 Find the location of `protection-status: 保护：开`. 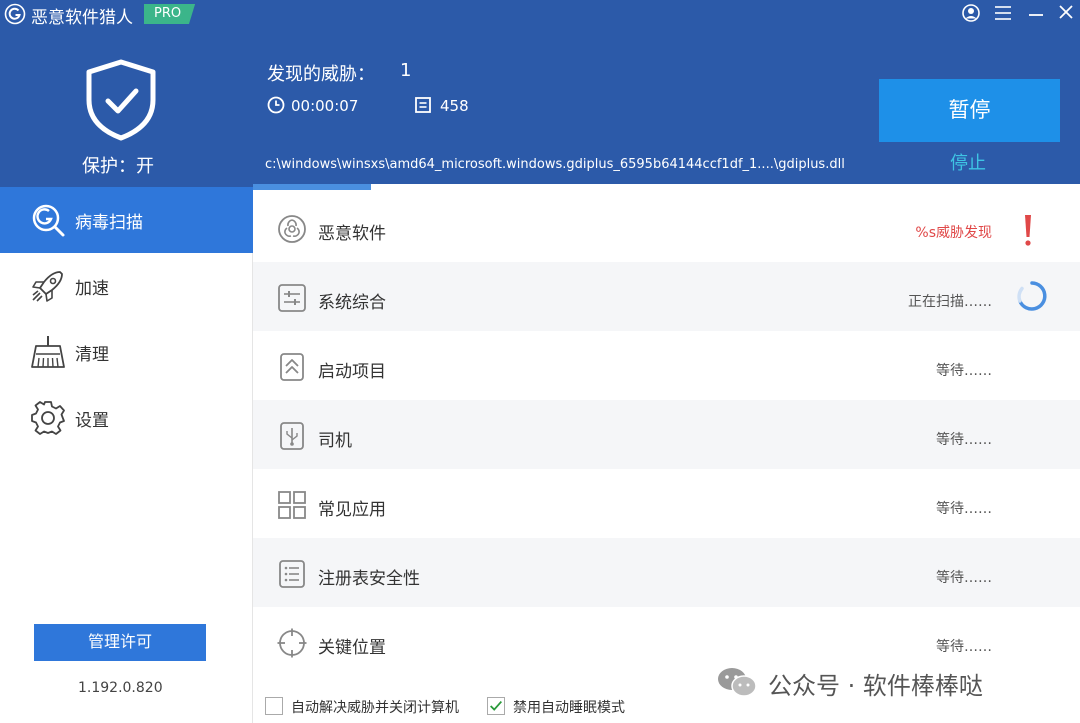

protection-status: 保护：开 is located at coordinates (118, 166).